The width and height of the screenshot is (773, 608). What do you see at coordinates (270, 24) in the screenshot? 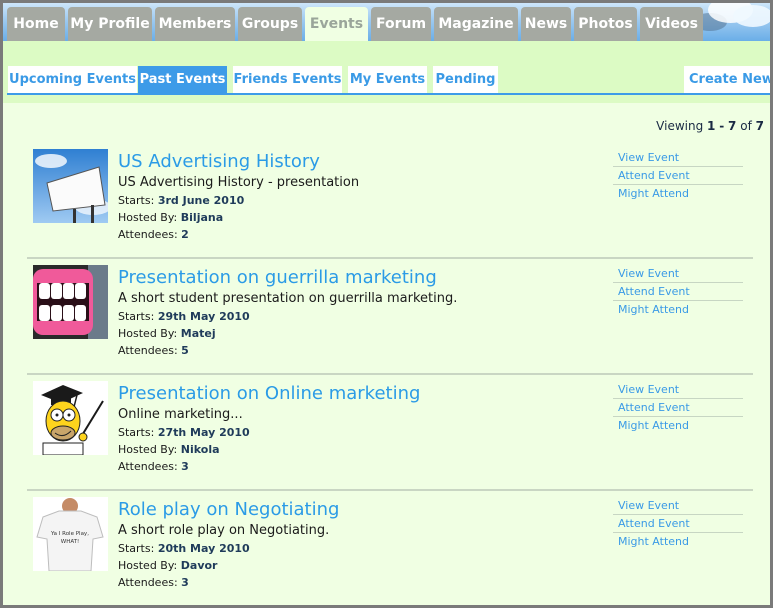
I see `nav-tab-groups: Groups` at bounding box center [270, 24].